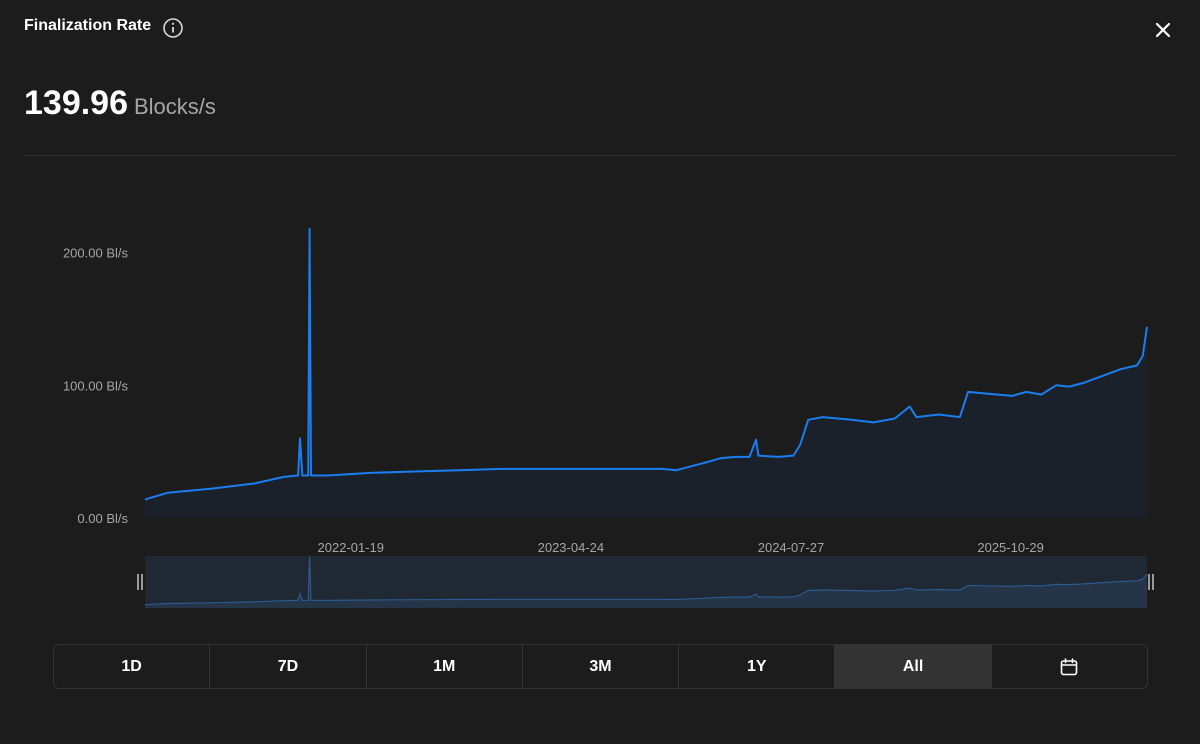 Image resolution: width=1200 pixels, height=744 pixels. I want to click on navigator-handle-left, so click(140, 582).